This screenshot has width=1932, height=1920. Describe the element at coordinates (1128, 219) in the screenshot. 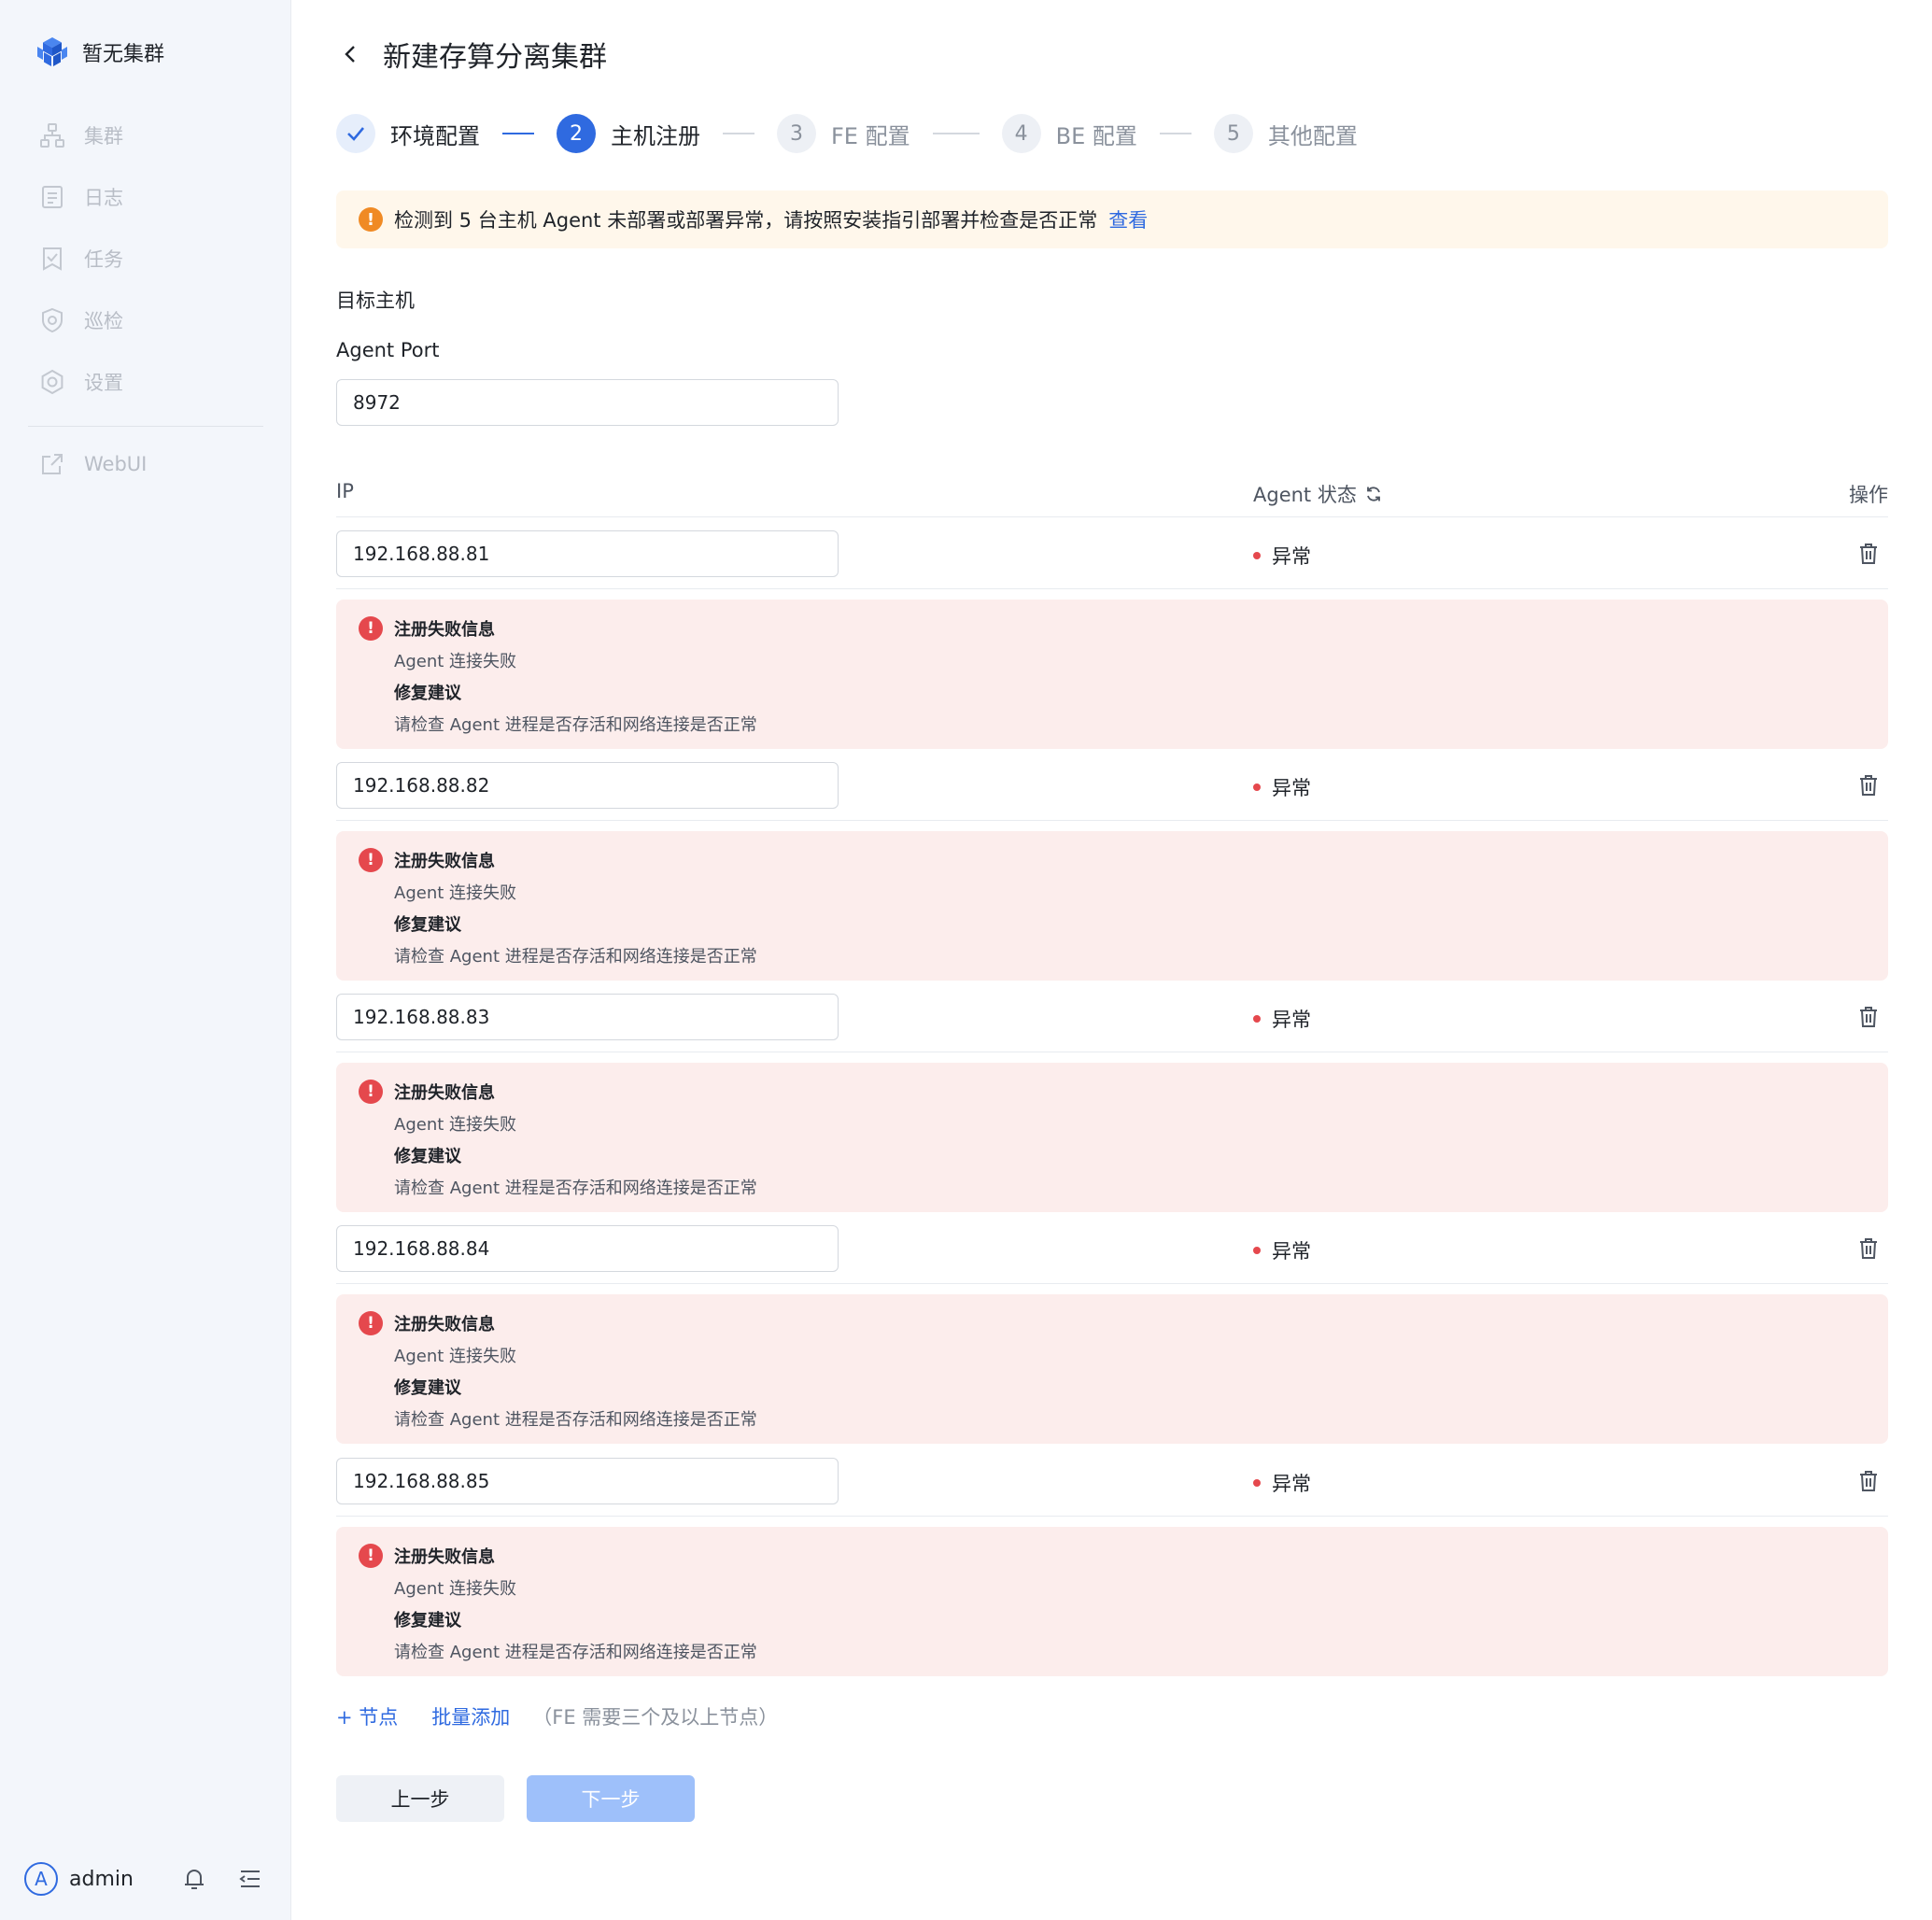

I see `view-link: 查看` at that location.